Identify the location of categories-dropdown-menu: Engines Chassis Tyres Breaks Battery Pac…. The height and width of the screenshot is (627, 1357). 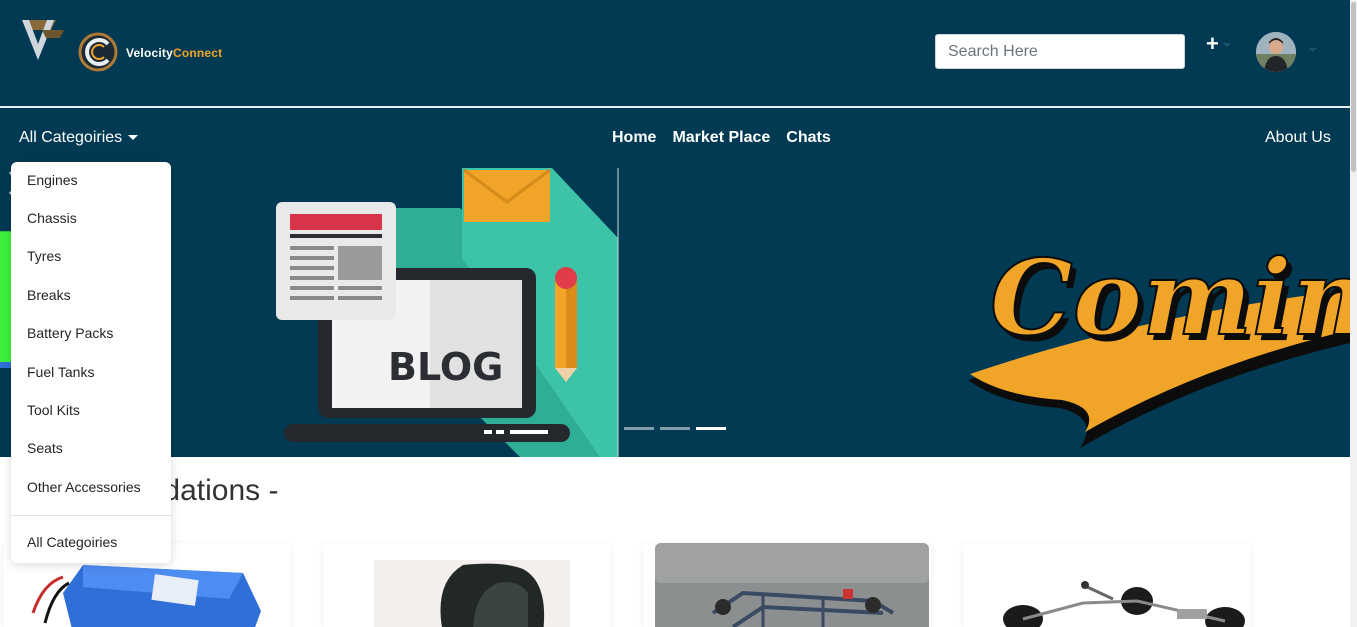
(91, 362).